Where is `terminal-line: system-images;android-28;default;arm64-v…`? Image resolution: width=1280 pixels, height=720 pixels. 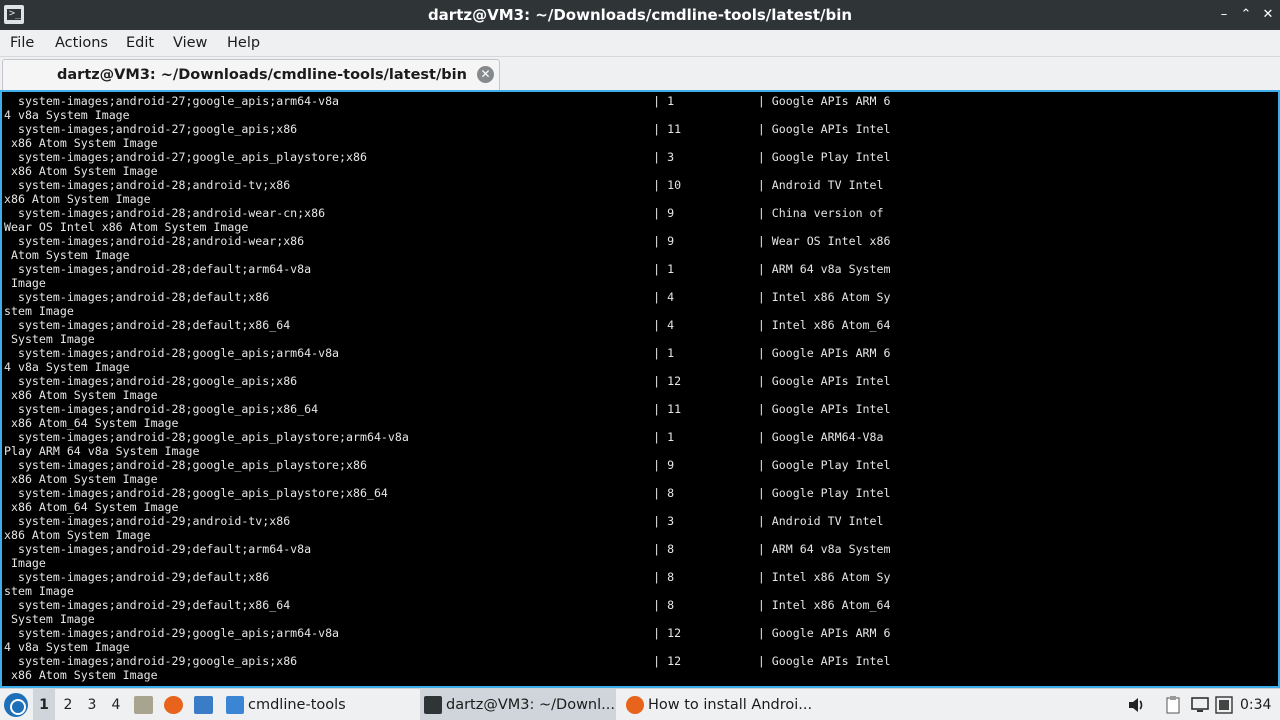
terminal-line: system-images;android-28;default;arm64-v… is located at coordinates (447, 269).